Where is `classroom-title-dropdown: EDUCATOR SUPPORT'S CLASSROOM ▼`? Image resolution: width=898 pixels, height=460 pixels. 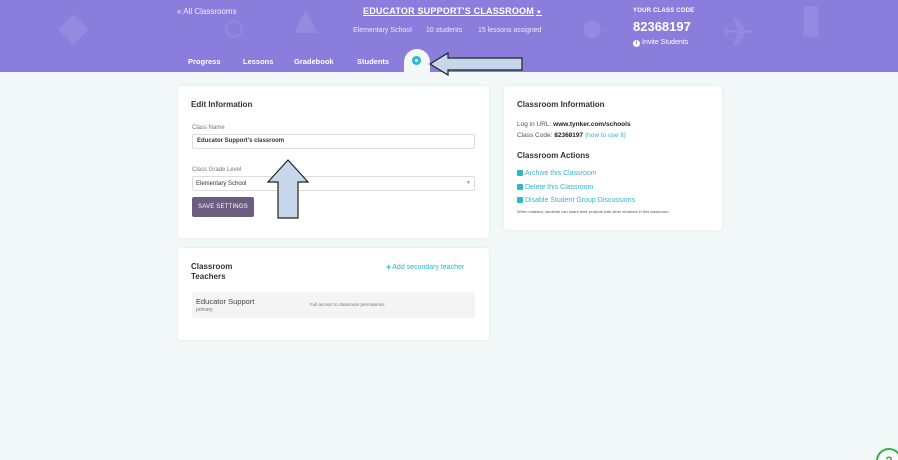
classroom-title-dropdown: EDUCATOR SUPPORT'S CLASSROOM ▼ is located at coordinates (452, 11).